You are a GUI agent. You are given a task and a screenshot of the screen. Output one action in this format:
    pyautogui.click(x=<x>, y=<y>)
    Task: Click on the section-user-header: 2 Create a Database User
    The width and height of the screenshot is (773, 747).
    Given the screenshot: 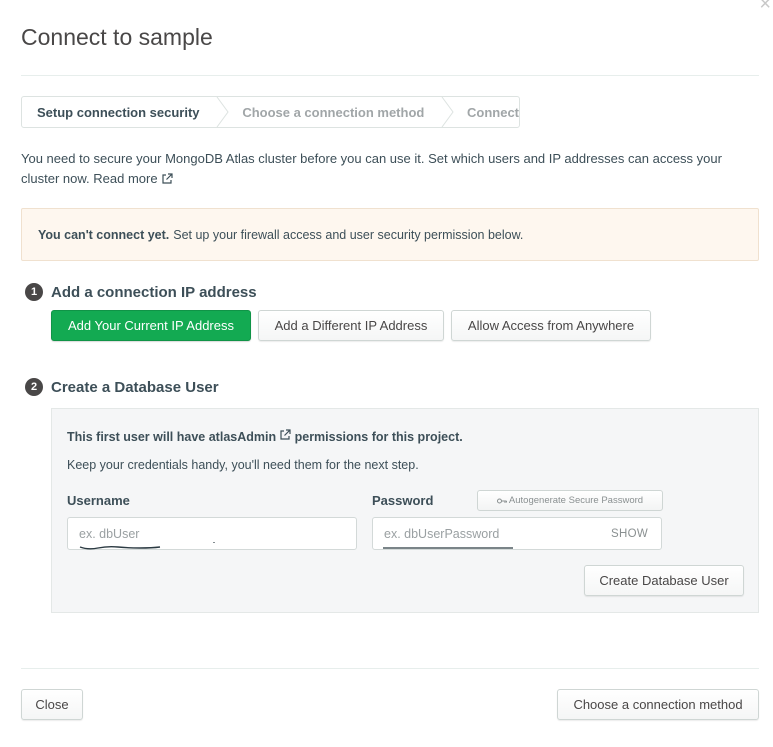 What is the action you would take?
    pyautogui.click(x=122, y=387)
    